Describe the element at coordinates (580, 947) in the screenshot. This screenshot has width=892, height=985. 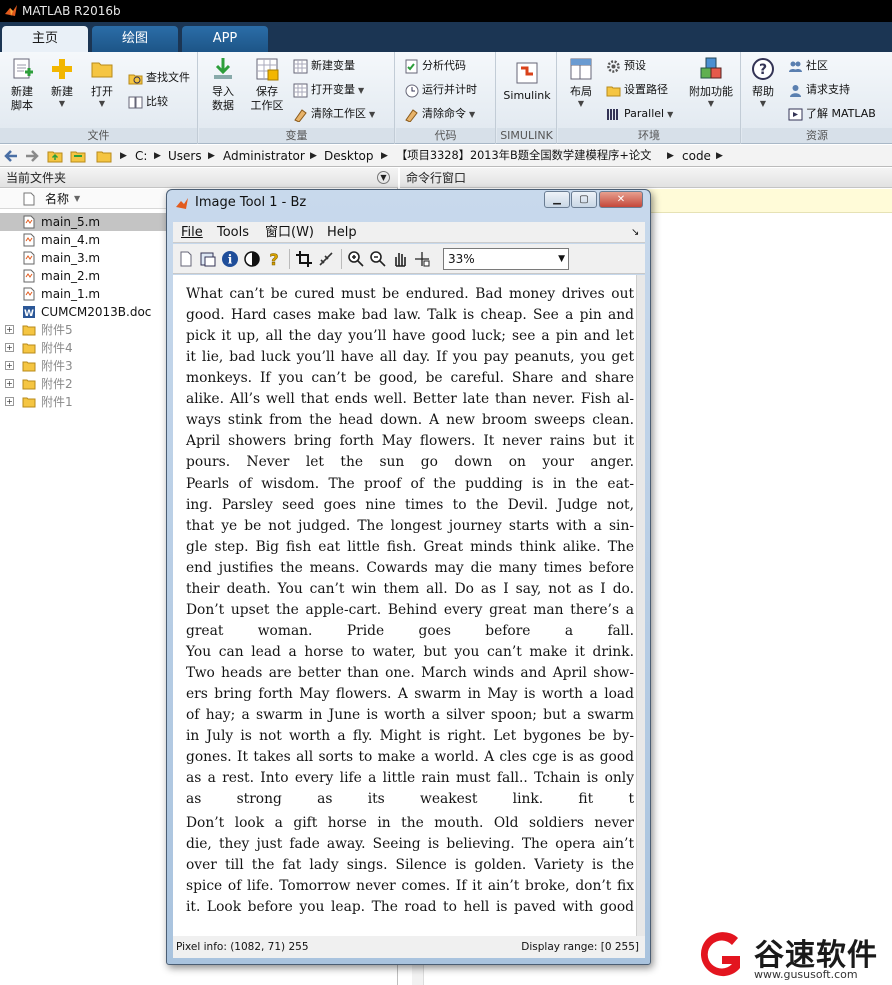
I see `display-range: Display range: [0 255]` at that location.